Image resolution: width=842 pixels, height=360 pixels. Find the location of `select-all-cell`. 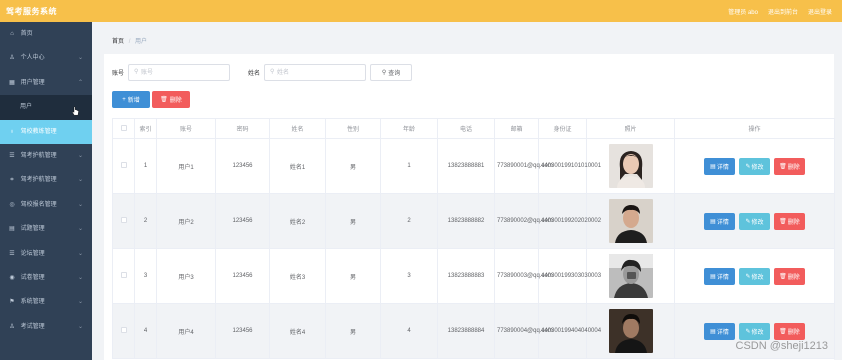

select-all-cell is located at coordinates (123, 128).